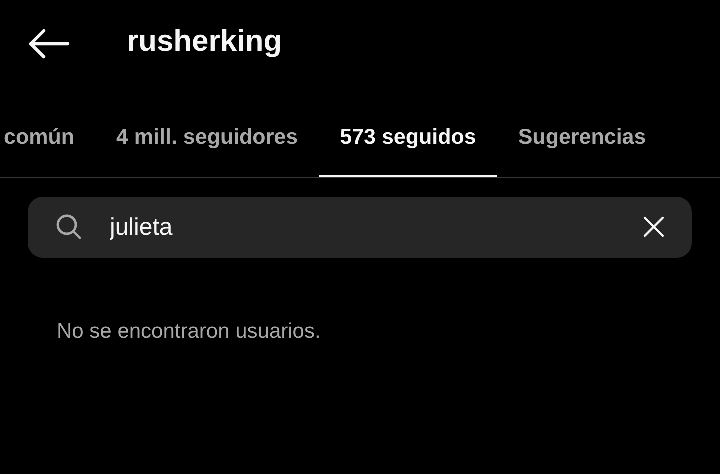 The image size is (720, 474). What do you see at coordinates (582, 138) in the screenshot?
I see `tab: Sugerencias` at bounding box center [582, 138].